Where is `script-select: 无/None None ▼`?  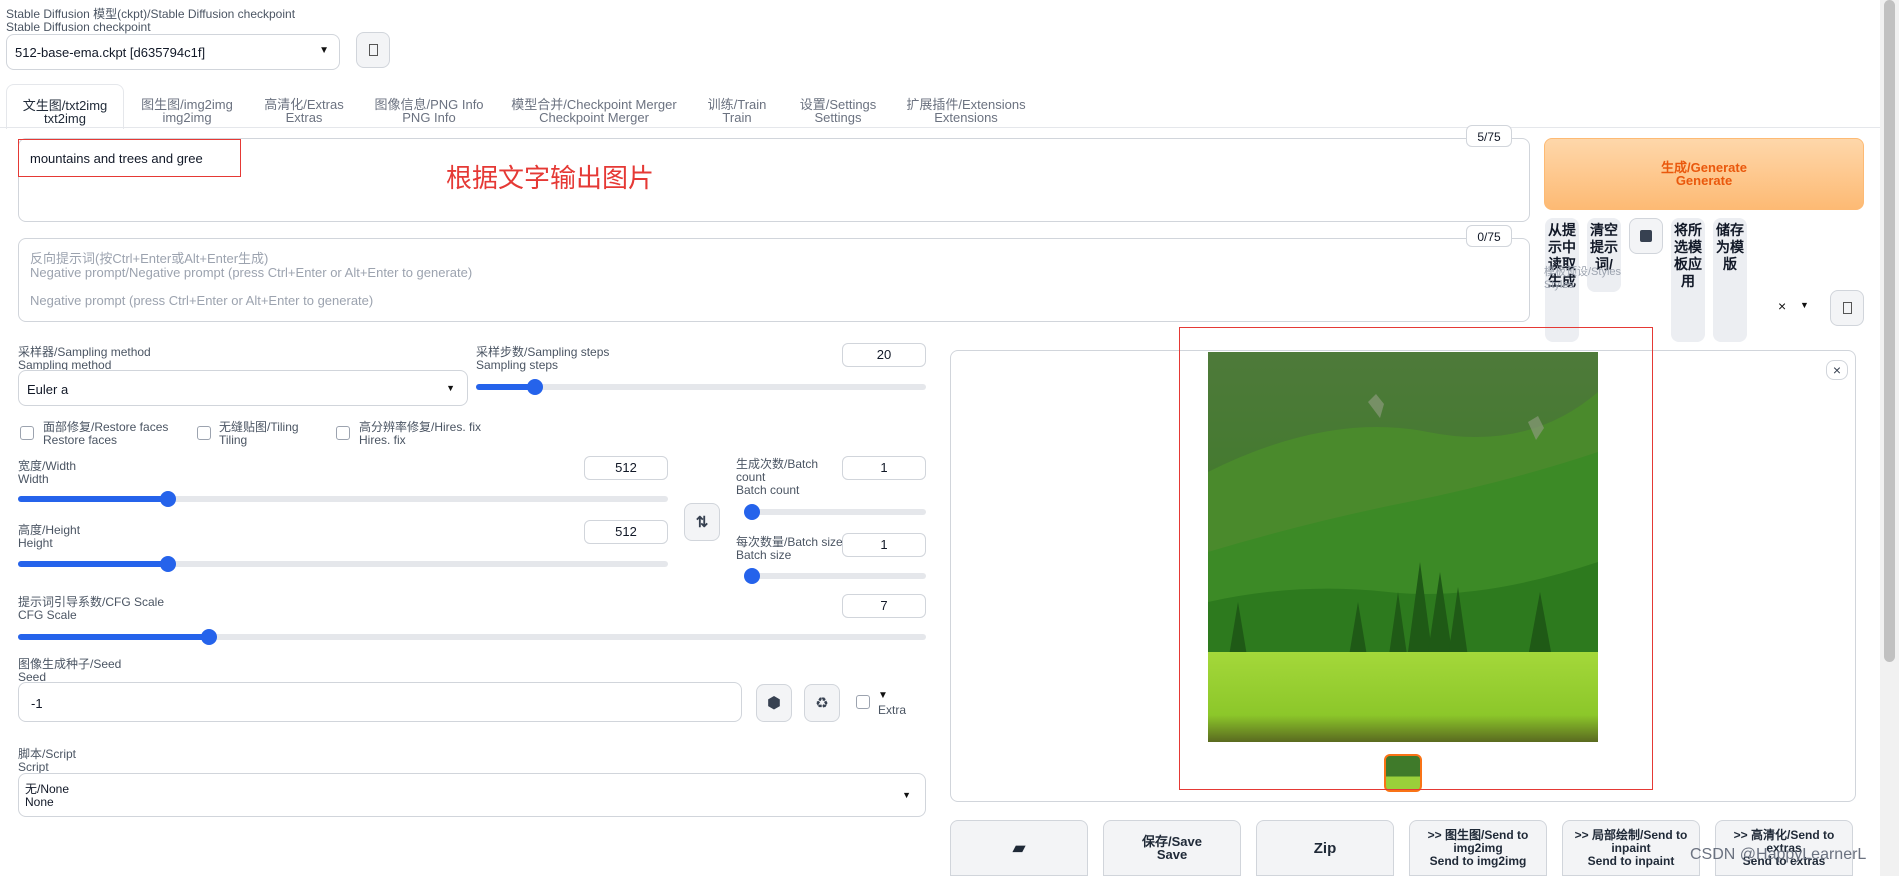
script-select: 无/None None ▼ is located at coordinates (472, 795).